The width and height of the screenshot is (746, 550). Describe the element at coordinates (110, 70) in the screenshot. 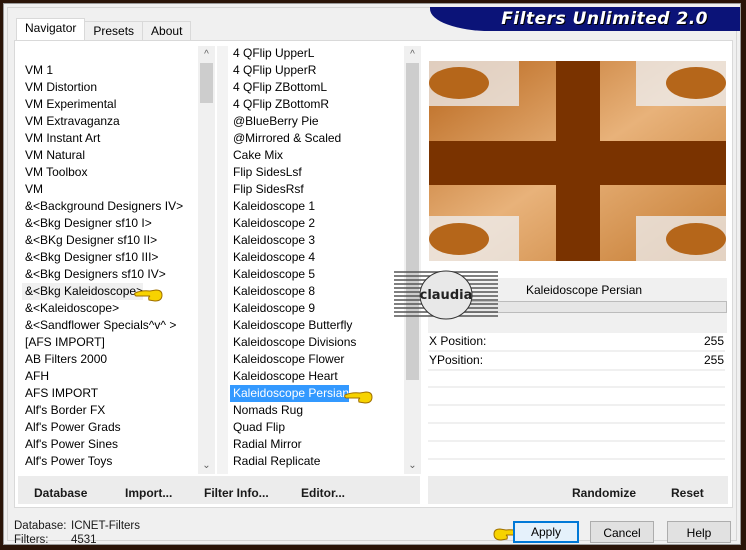

I see `list-row: VM 1` at that location.